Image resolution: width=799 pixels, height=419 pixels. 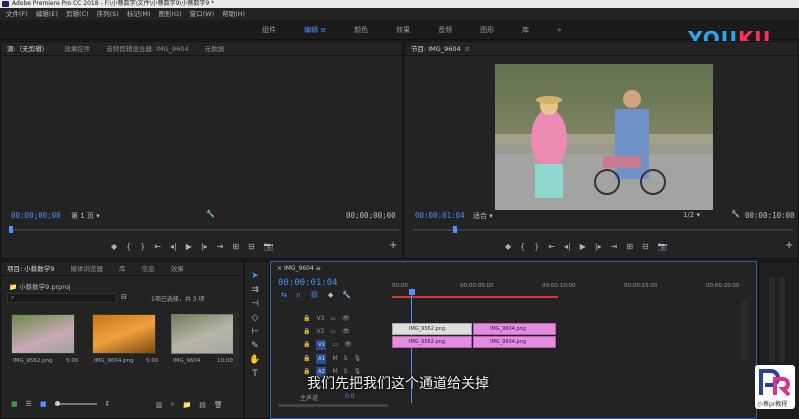 What do you see at coordinates (321, 344) in the screenshot?
I see `track-target-v1: V1` at bounding box center [321, 344].